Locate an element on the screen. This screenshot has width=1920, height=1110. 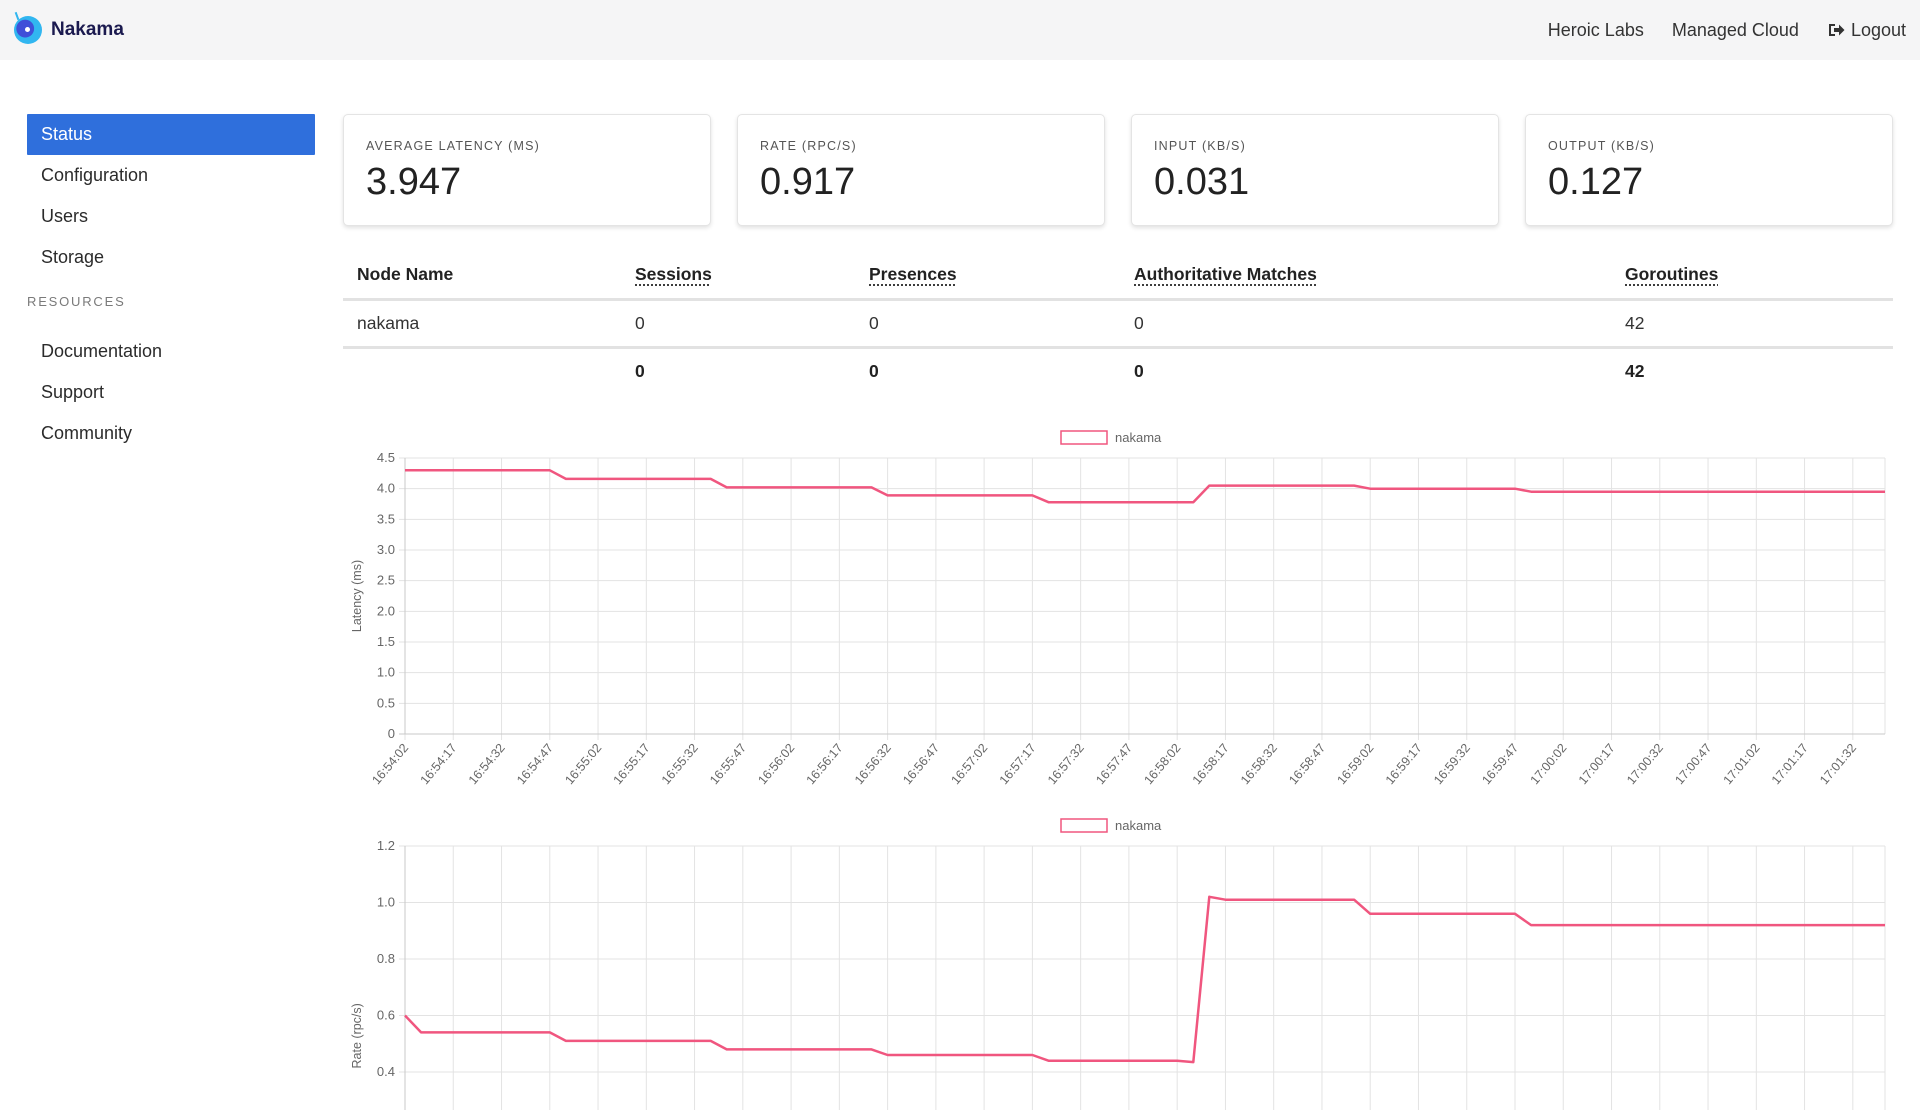
sidebar-item-label: Documentation is located at coordinates (102, 351).